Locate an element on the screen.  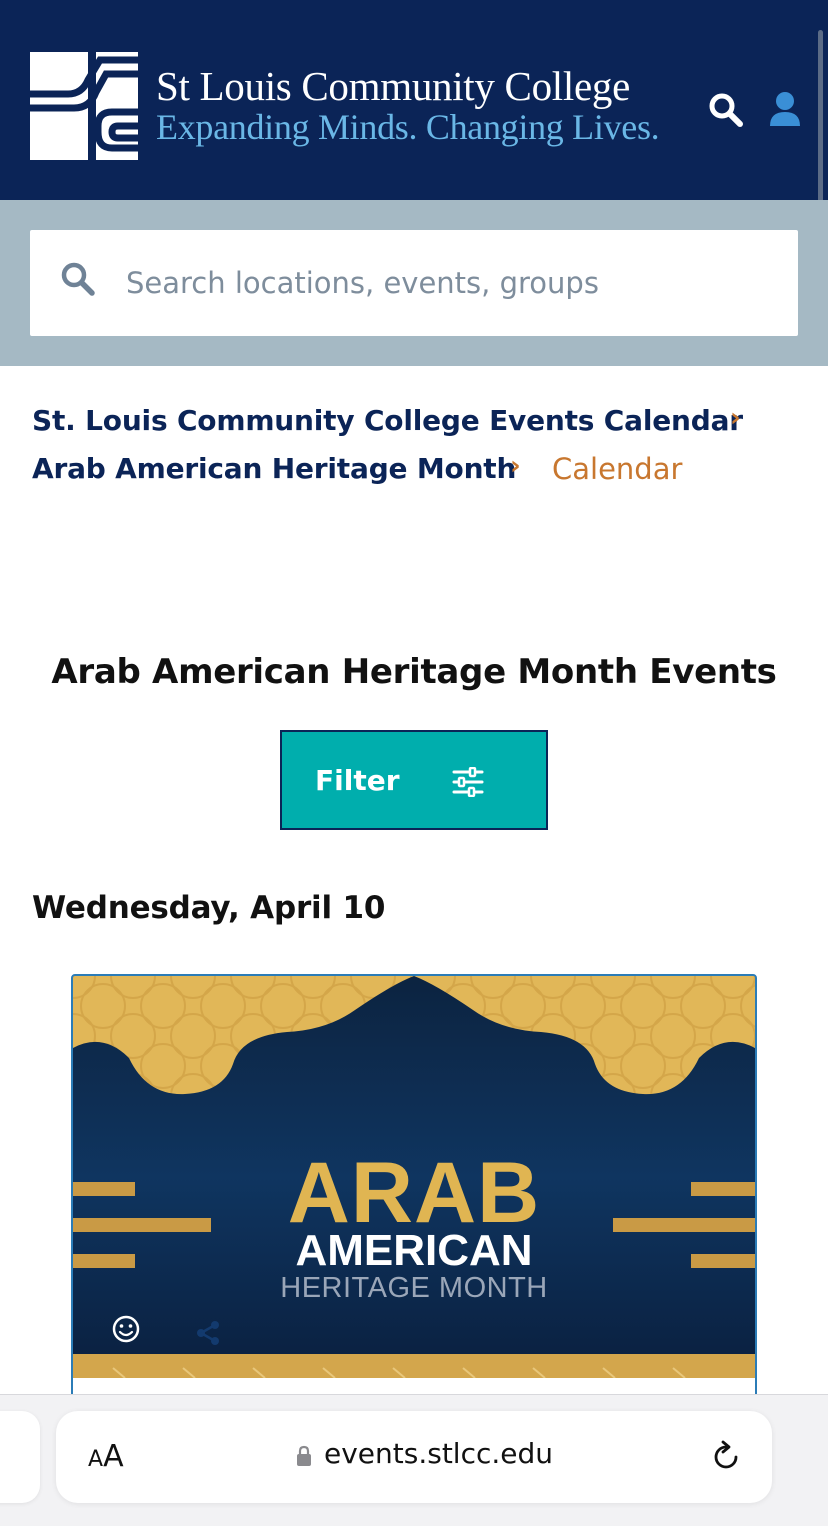
browser-toolbar: AA events.stlcc.edu is located at coordinates (414, 1460).